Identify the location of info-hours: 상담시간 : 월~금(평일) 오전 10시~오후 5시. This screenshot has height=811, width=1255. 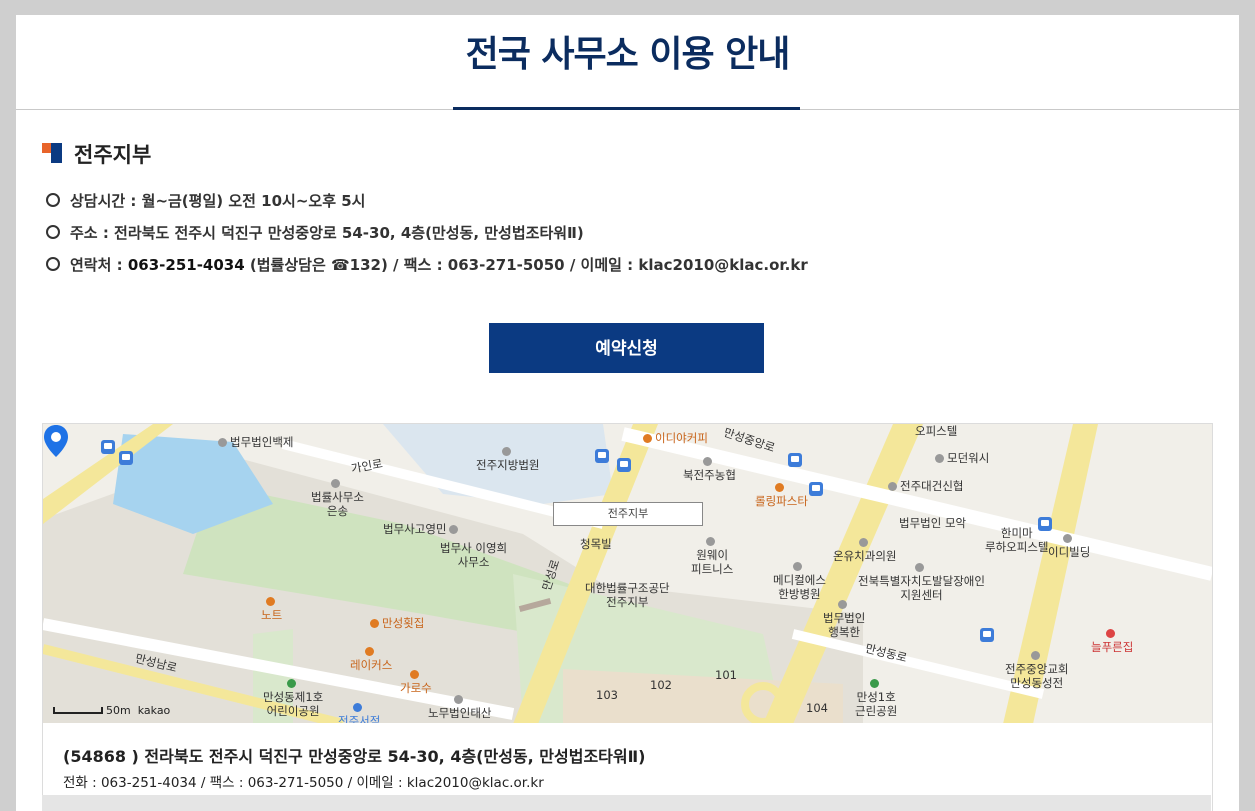
(205, 200).